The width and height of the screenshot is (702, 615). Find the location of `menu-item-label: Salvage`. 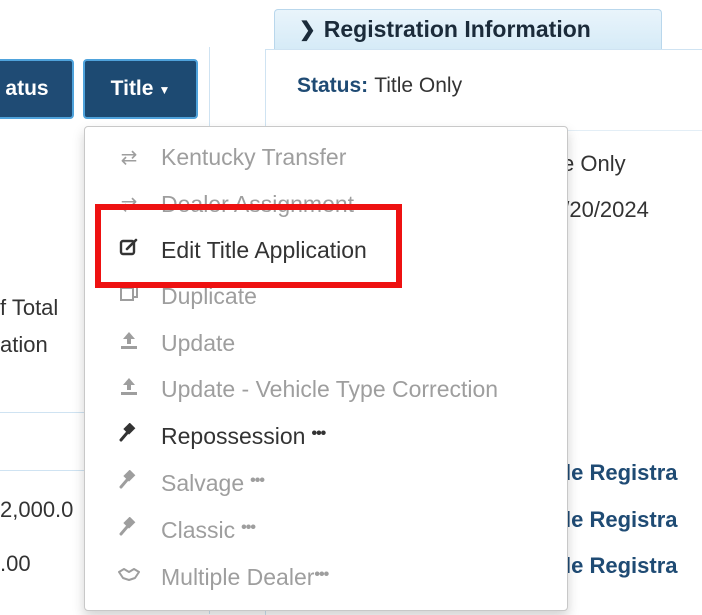

menu-item-label: Salvage is located at coordinates (203, 482).